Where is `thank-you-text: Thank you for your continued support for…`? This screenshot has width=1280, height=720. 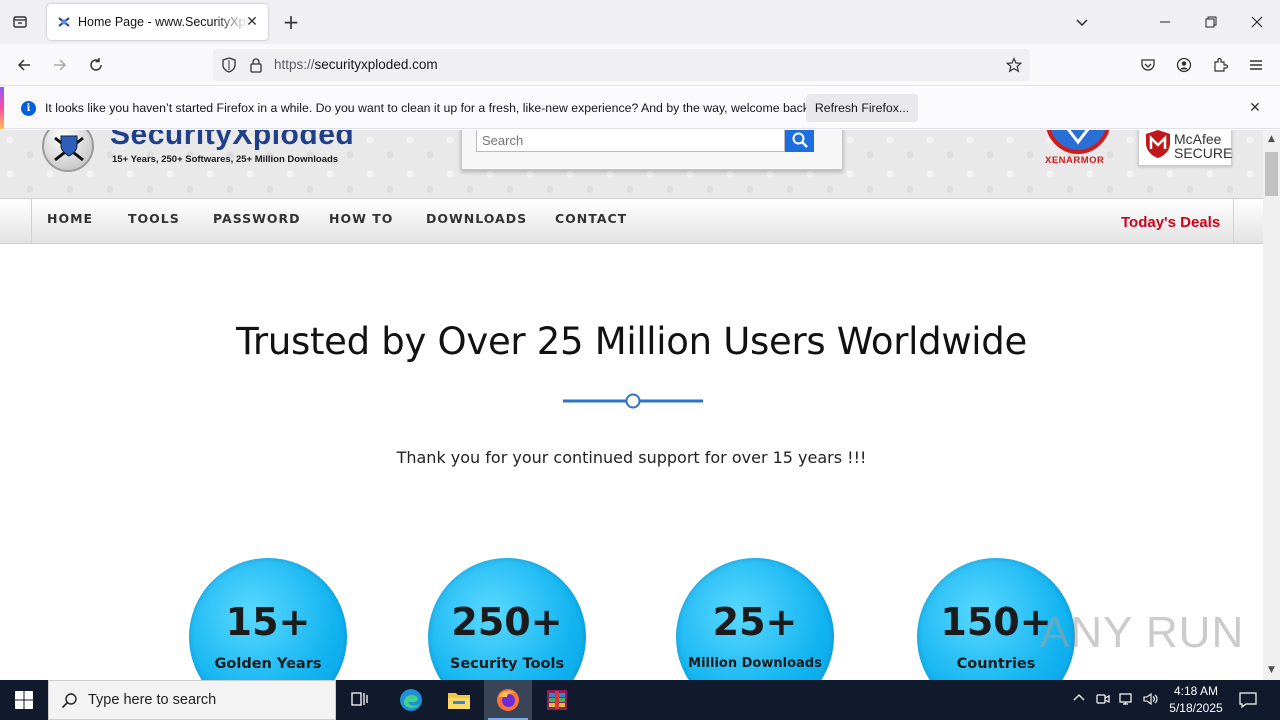
thank-you-text: Thank you for your continued support for… is located at coordinates (631, 457).